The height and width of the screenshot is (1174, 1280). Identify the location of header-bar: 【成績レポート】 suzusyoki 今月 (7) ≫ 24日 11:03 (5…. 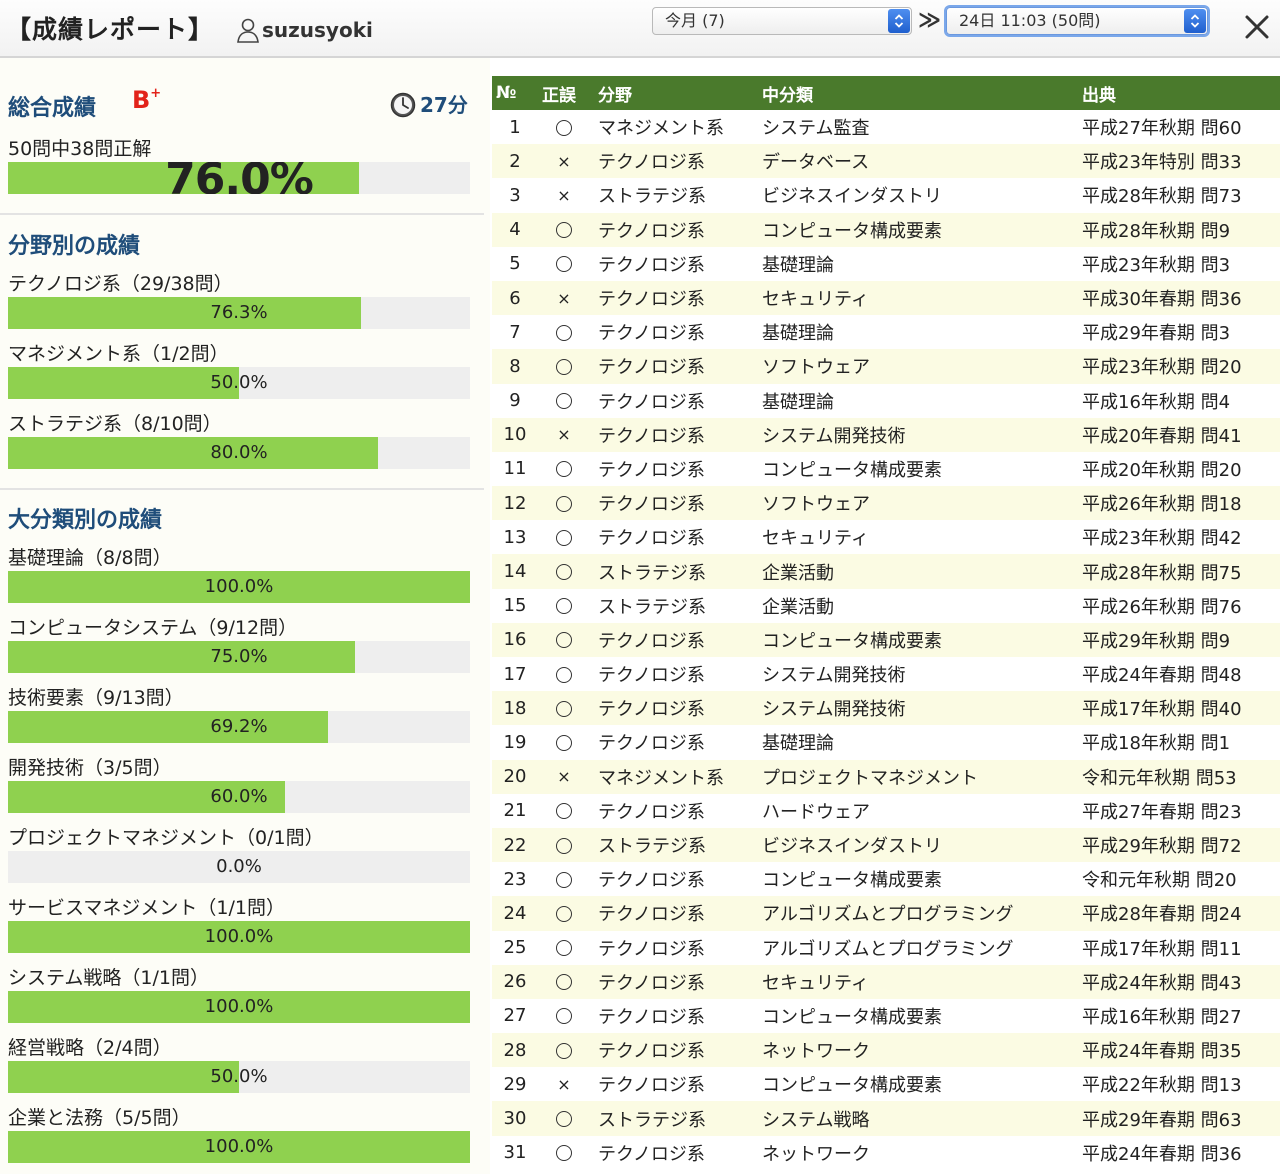
(640, 29).